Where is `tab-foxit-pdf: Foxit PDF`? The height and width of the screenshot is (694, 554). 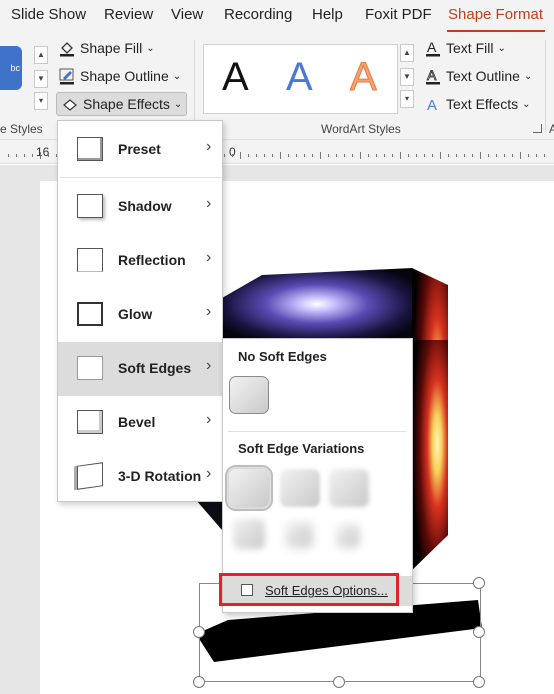 tab-foxit-pdf: Foxit PDF is located at coordinates (398, 14).